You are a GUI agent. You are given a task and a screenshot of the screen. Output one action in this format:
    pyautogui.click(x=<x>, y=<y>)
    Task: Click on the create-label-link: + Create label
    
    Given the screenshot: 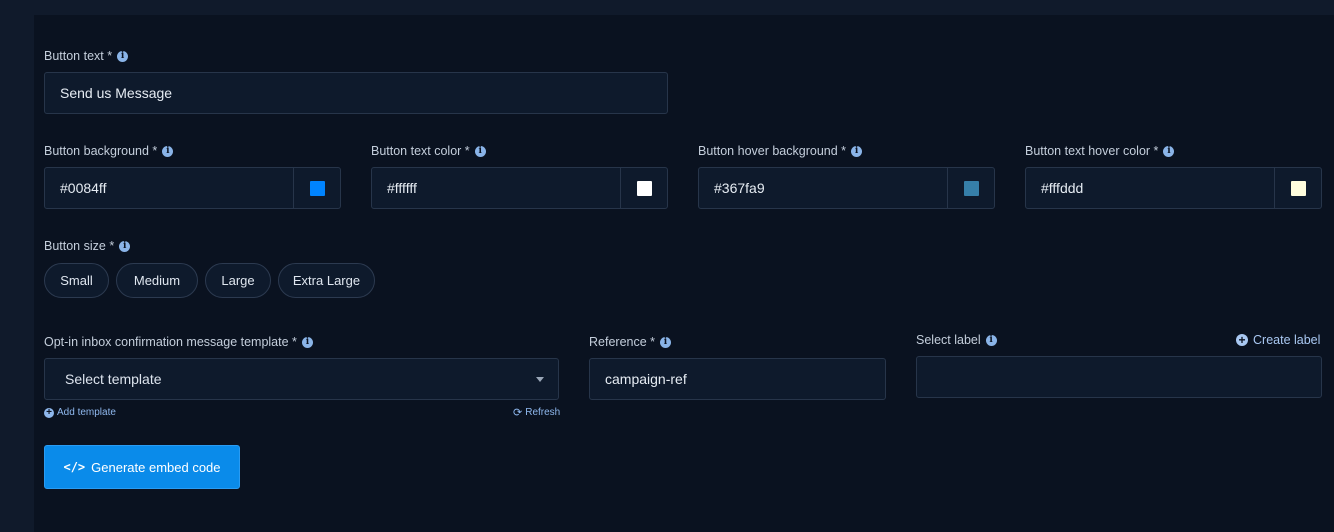 What is the action you would take?
    pyautogui.click(x=1278, y=340)
    